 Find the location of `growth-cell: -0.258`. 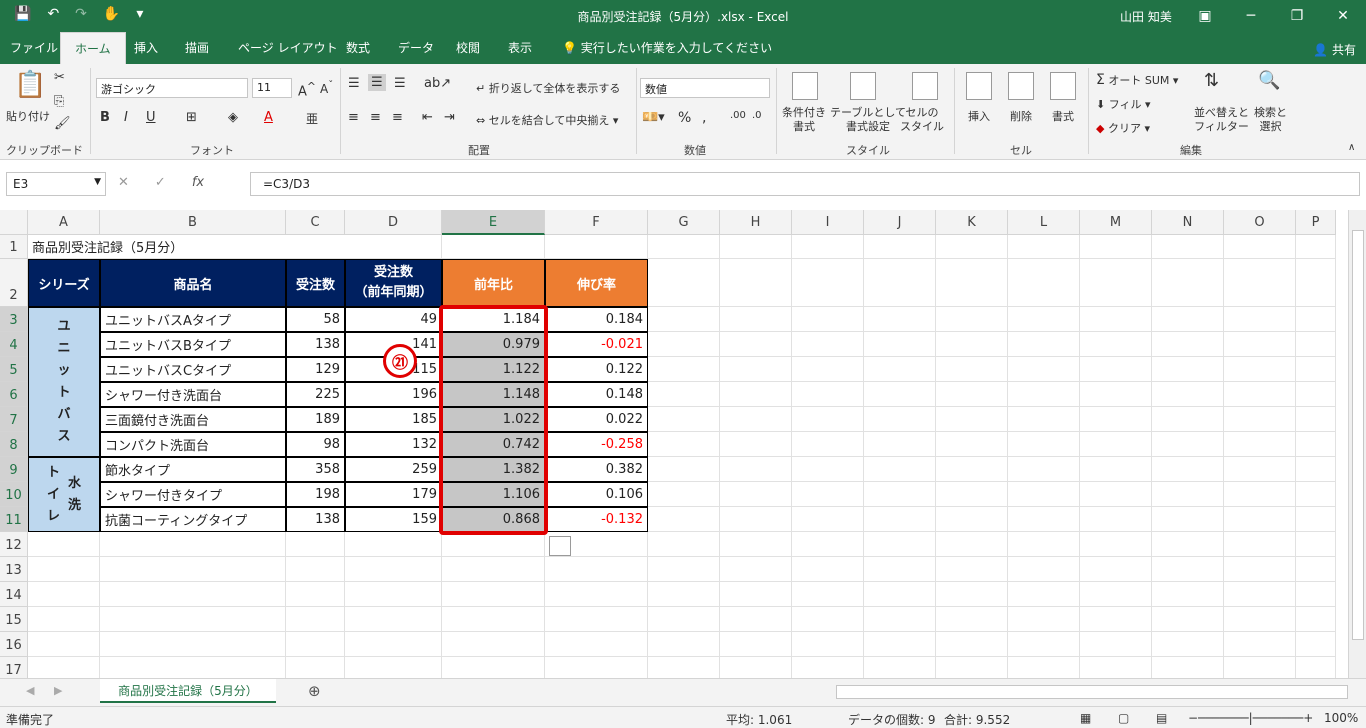

growth-cell: -0.258 is located at coordinates (596, 444).